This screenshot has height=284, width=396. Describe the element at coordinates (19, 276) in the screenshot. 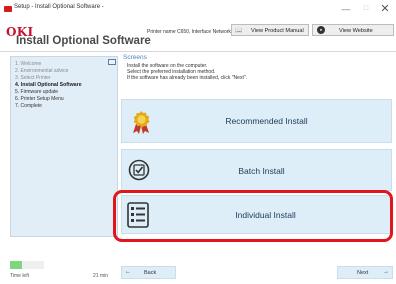

I see `time-left-label: Time left` at that location.